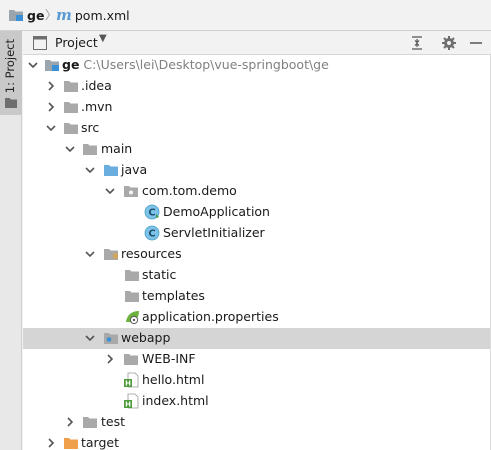  What do you see at coordinates (257, 275) in the screenshot?
I see `tree-node-static: static` at bounding box center [257, 275].